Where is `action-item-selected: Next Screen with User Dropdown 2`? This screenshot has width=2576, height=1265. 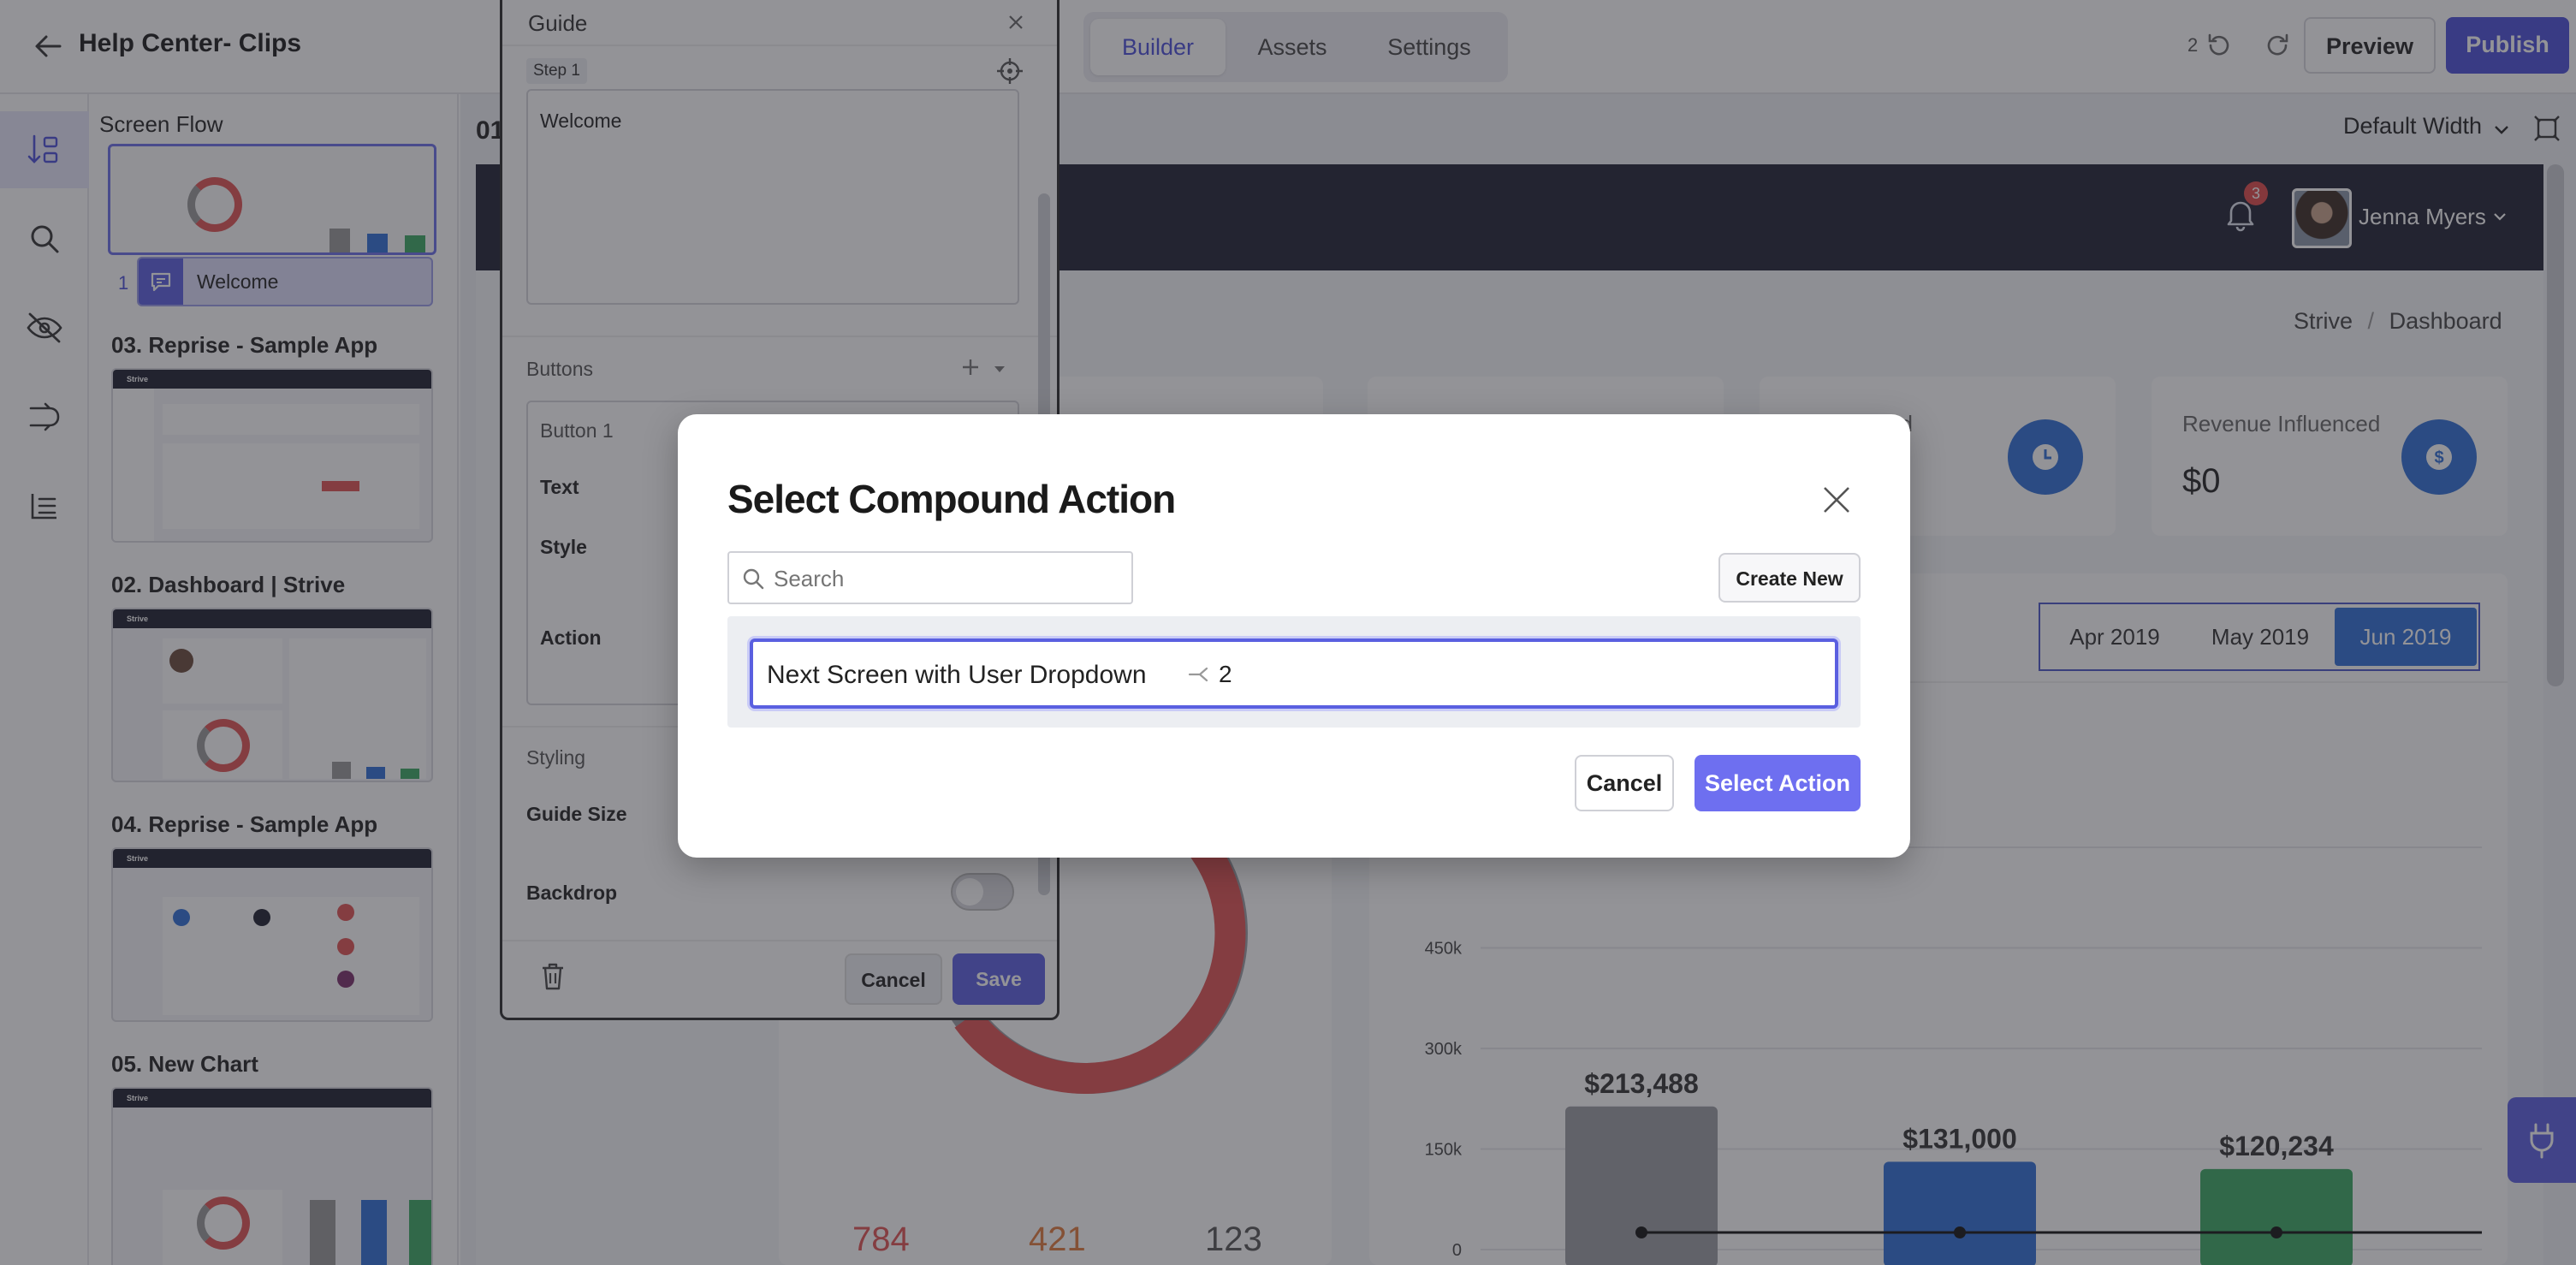 action-item-selected: Next Screen with User Dropdown 2 is located at coordinates (1294, 673).